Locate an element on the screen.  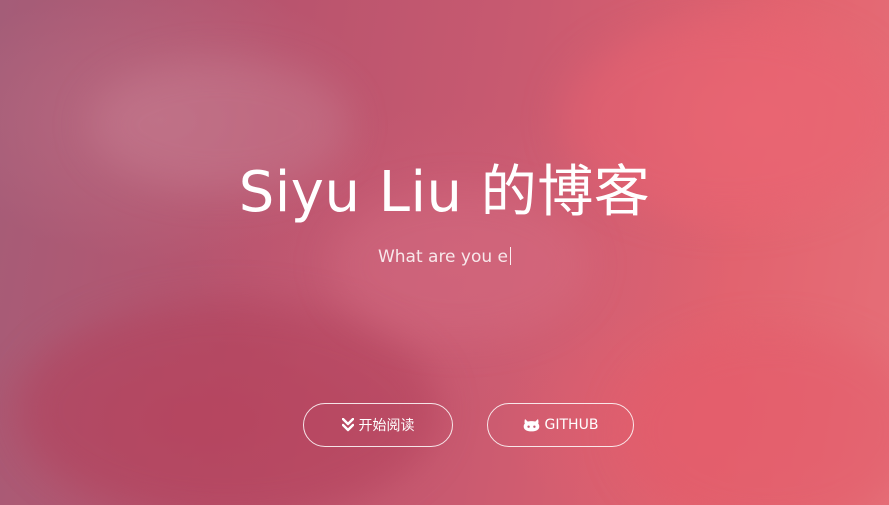
github-label: GITHUB is located at coordinates (571, 425).